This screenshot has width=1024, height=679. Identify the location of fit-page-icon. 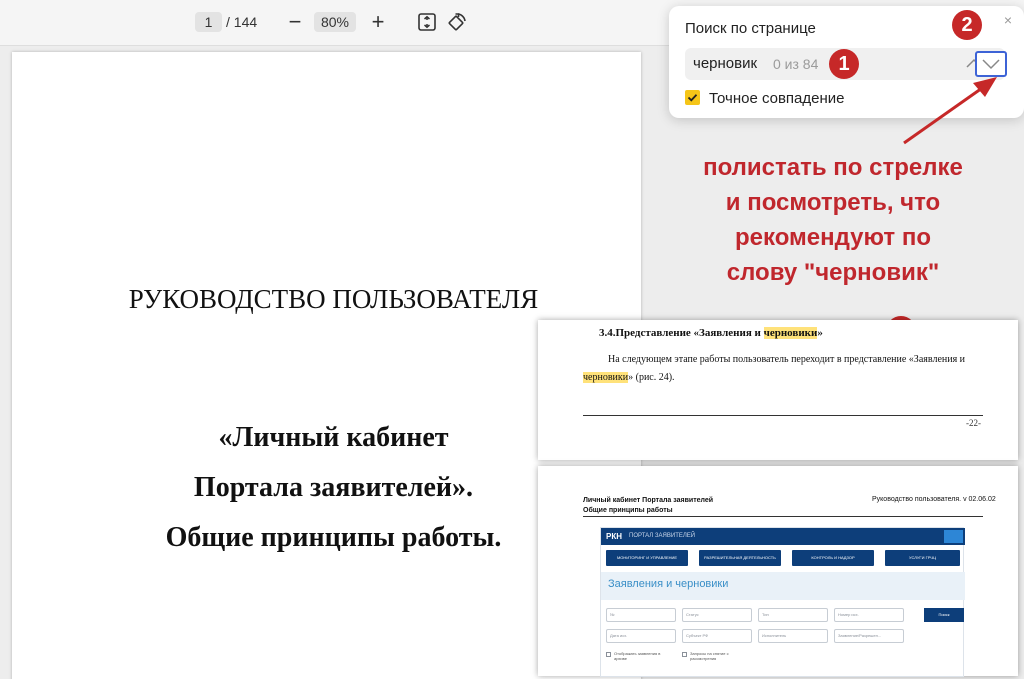
(427, 22).